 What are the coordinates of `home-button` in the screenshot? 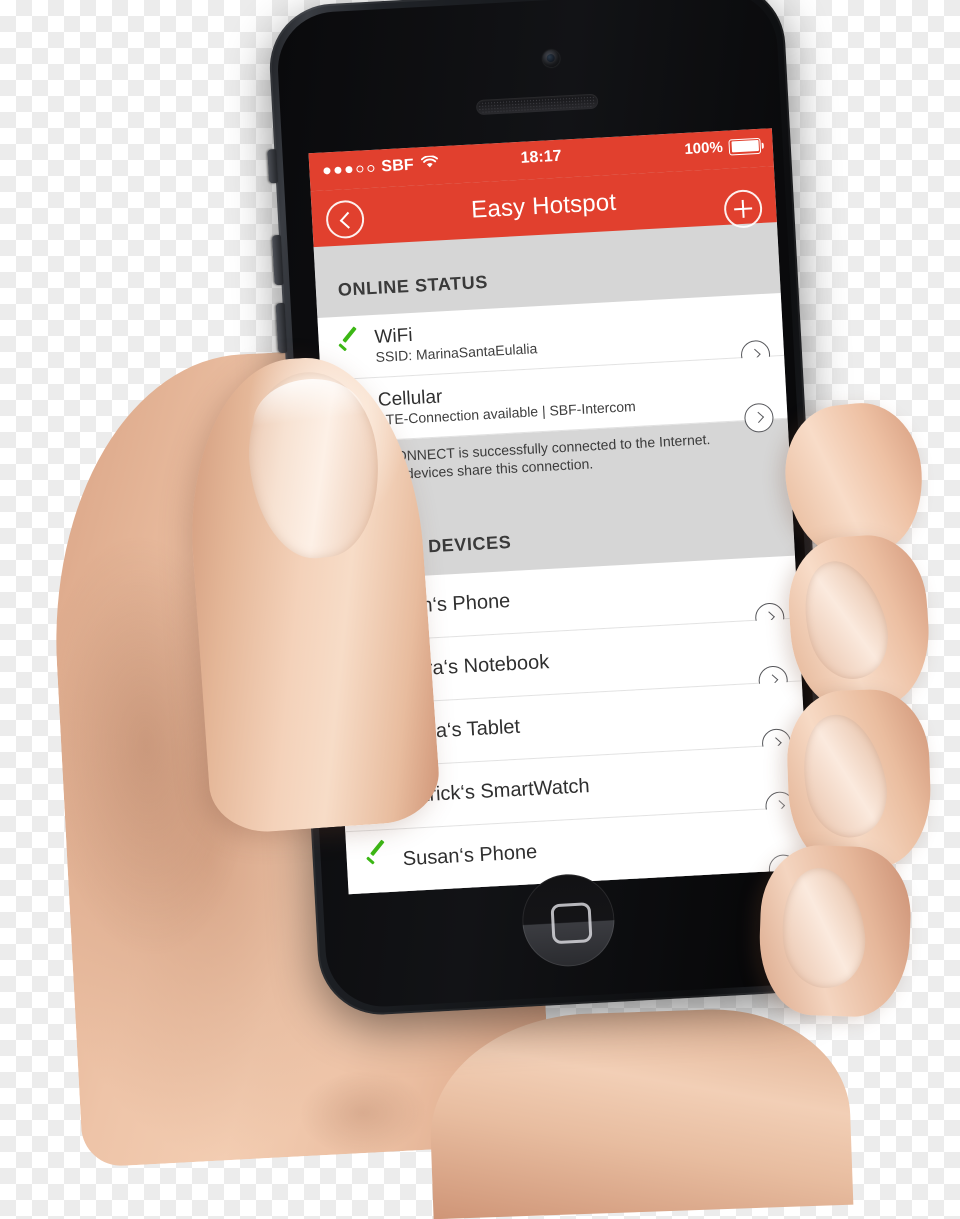 It's located at (568, 920).